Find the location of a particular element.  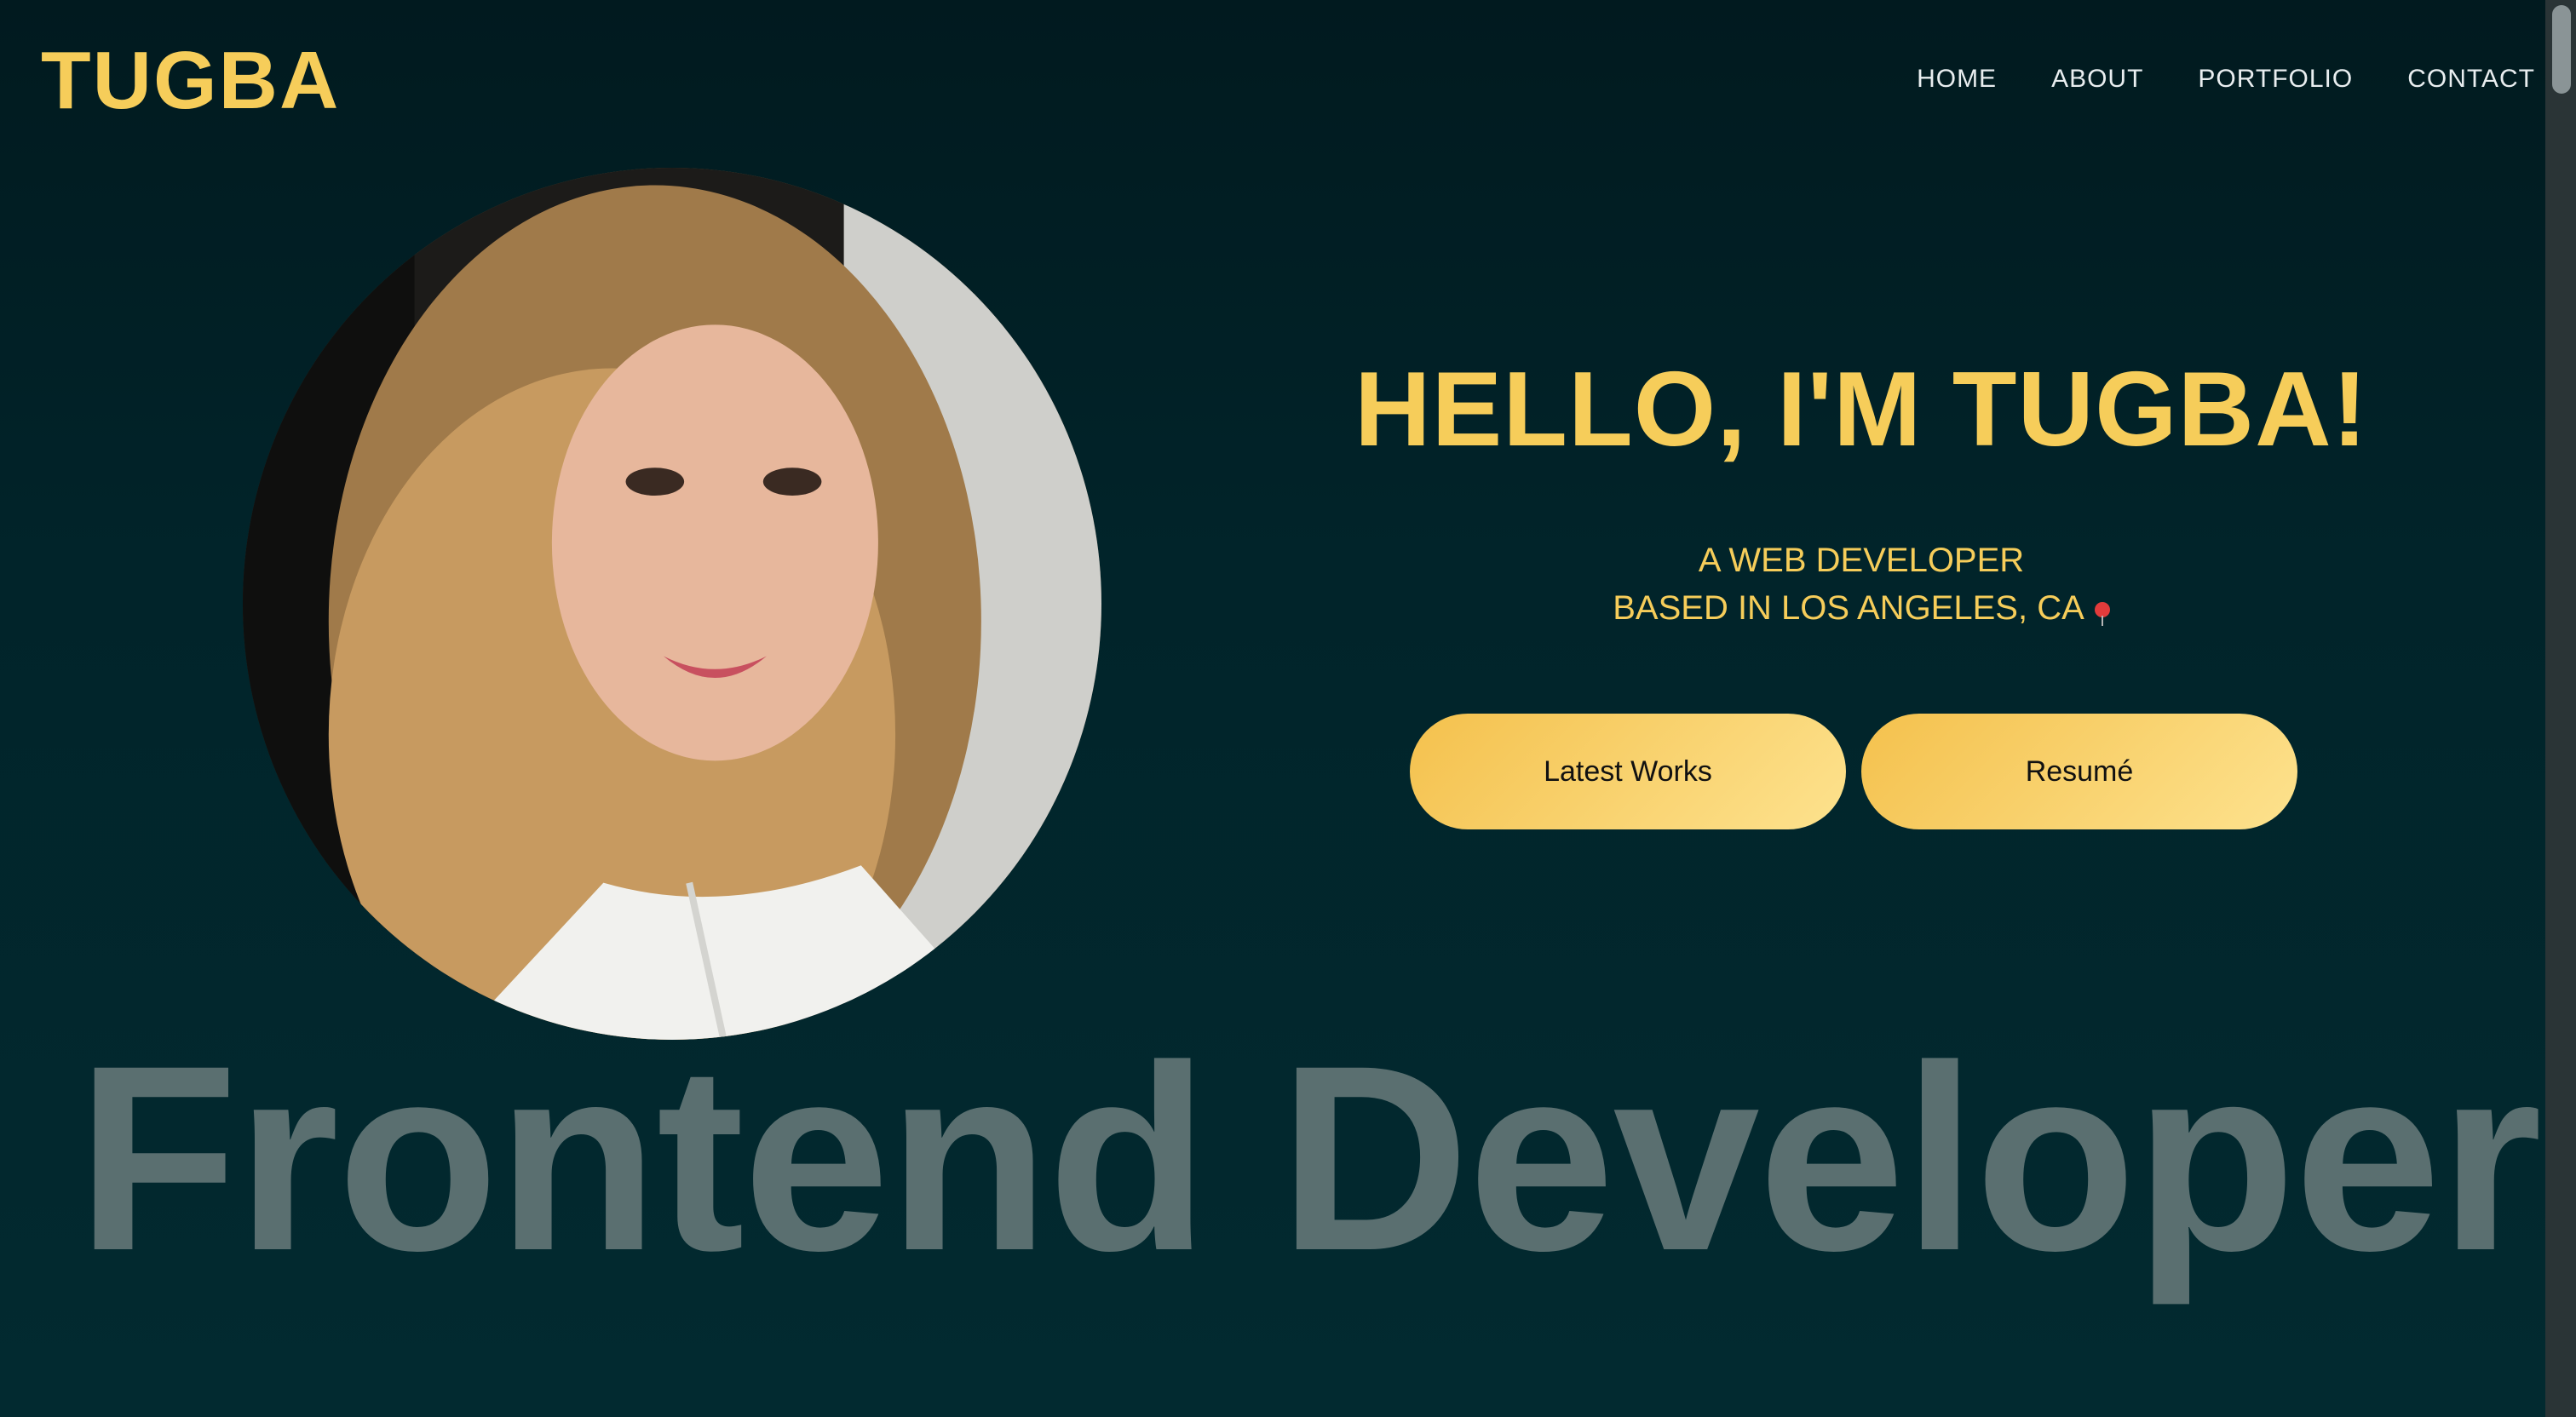

hero-subtitle: A WEB DEVELOPER BASED IN LOS ANGELES, CA is located at coordinates (1862, 584).